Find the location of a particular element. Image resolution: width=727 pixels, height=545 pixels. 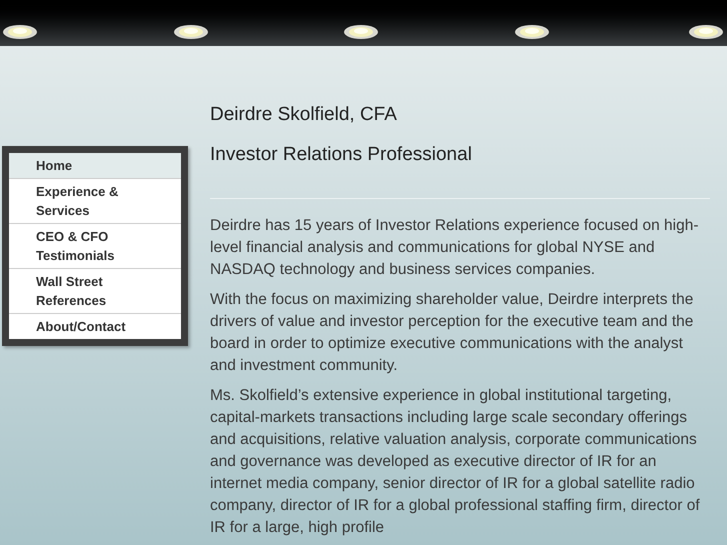

page-title: Deirdre Skolfield, CFA is located at coordinates (304, 115).